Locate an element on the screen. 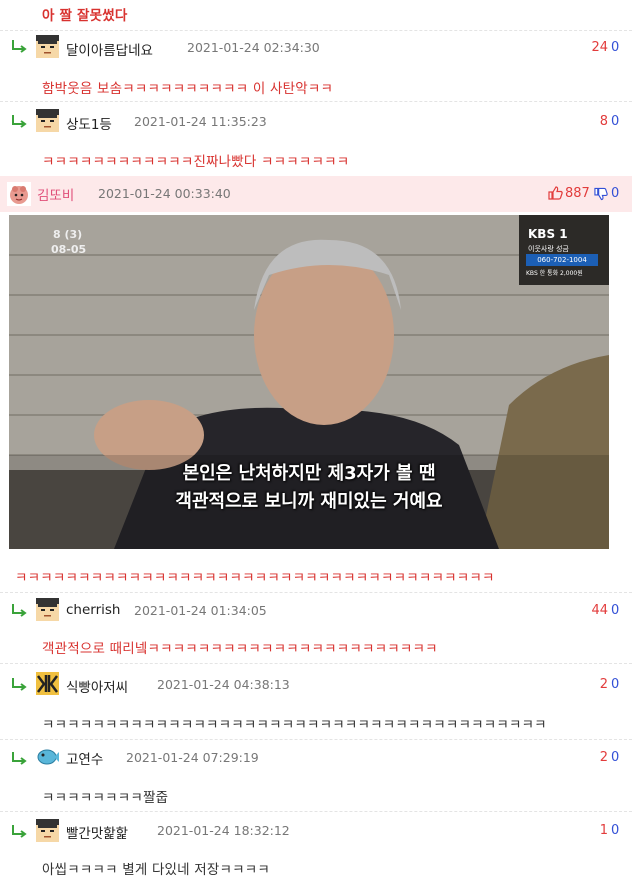 This screenshot has height=879, width=632. comment-author: 달이아름답네요 is located at coordinates (109, 49).